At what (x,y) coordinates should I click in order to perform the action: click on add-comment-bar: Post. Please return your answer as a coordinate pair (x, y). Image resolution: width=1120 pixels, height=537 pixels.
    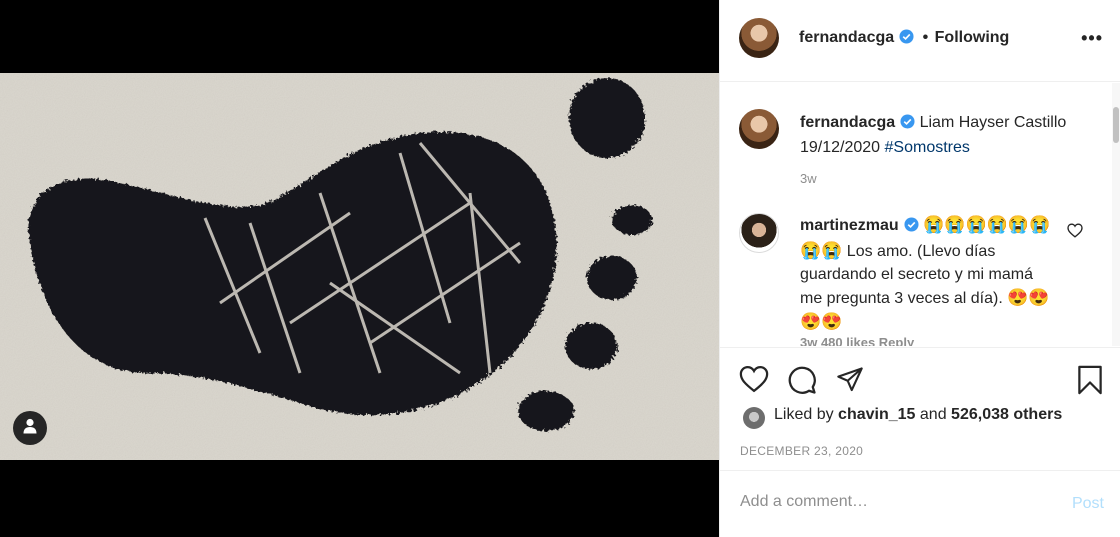
    Looking at the image, I should click on (920, 503).